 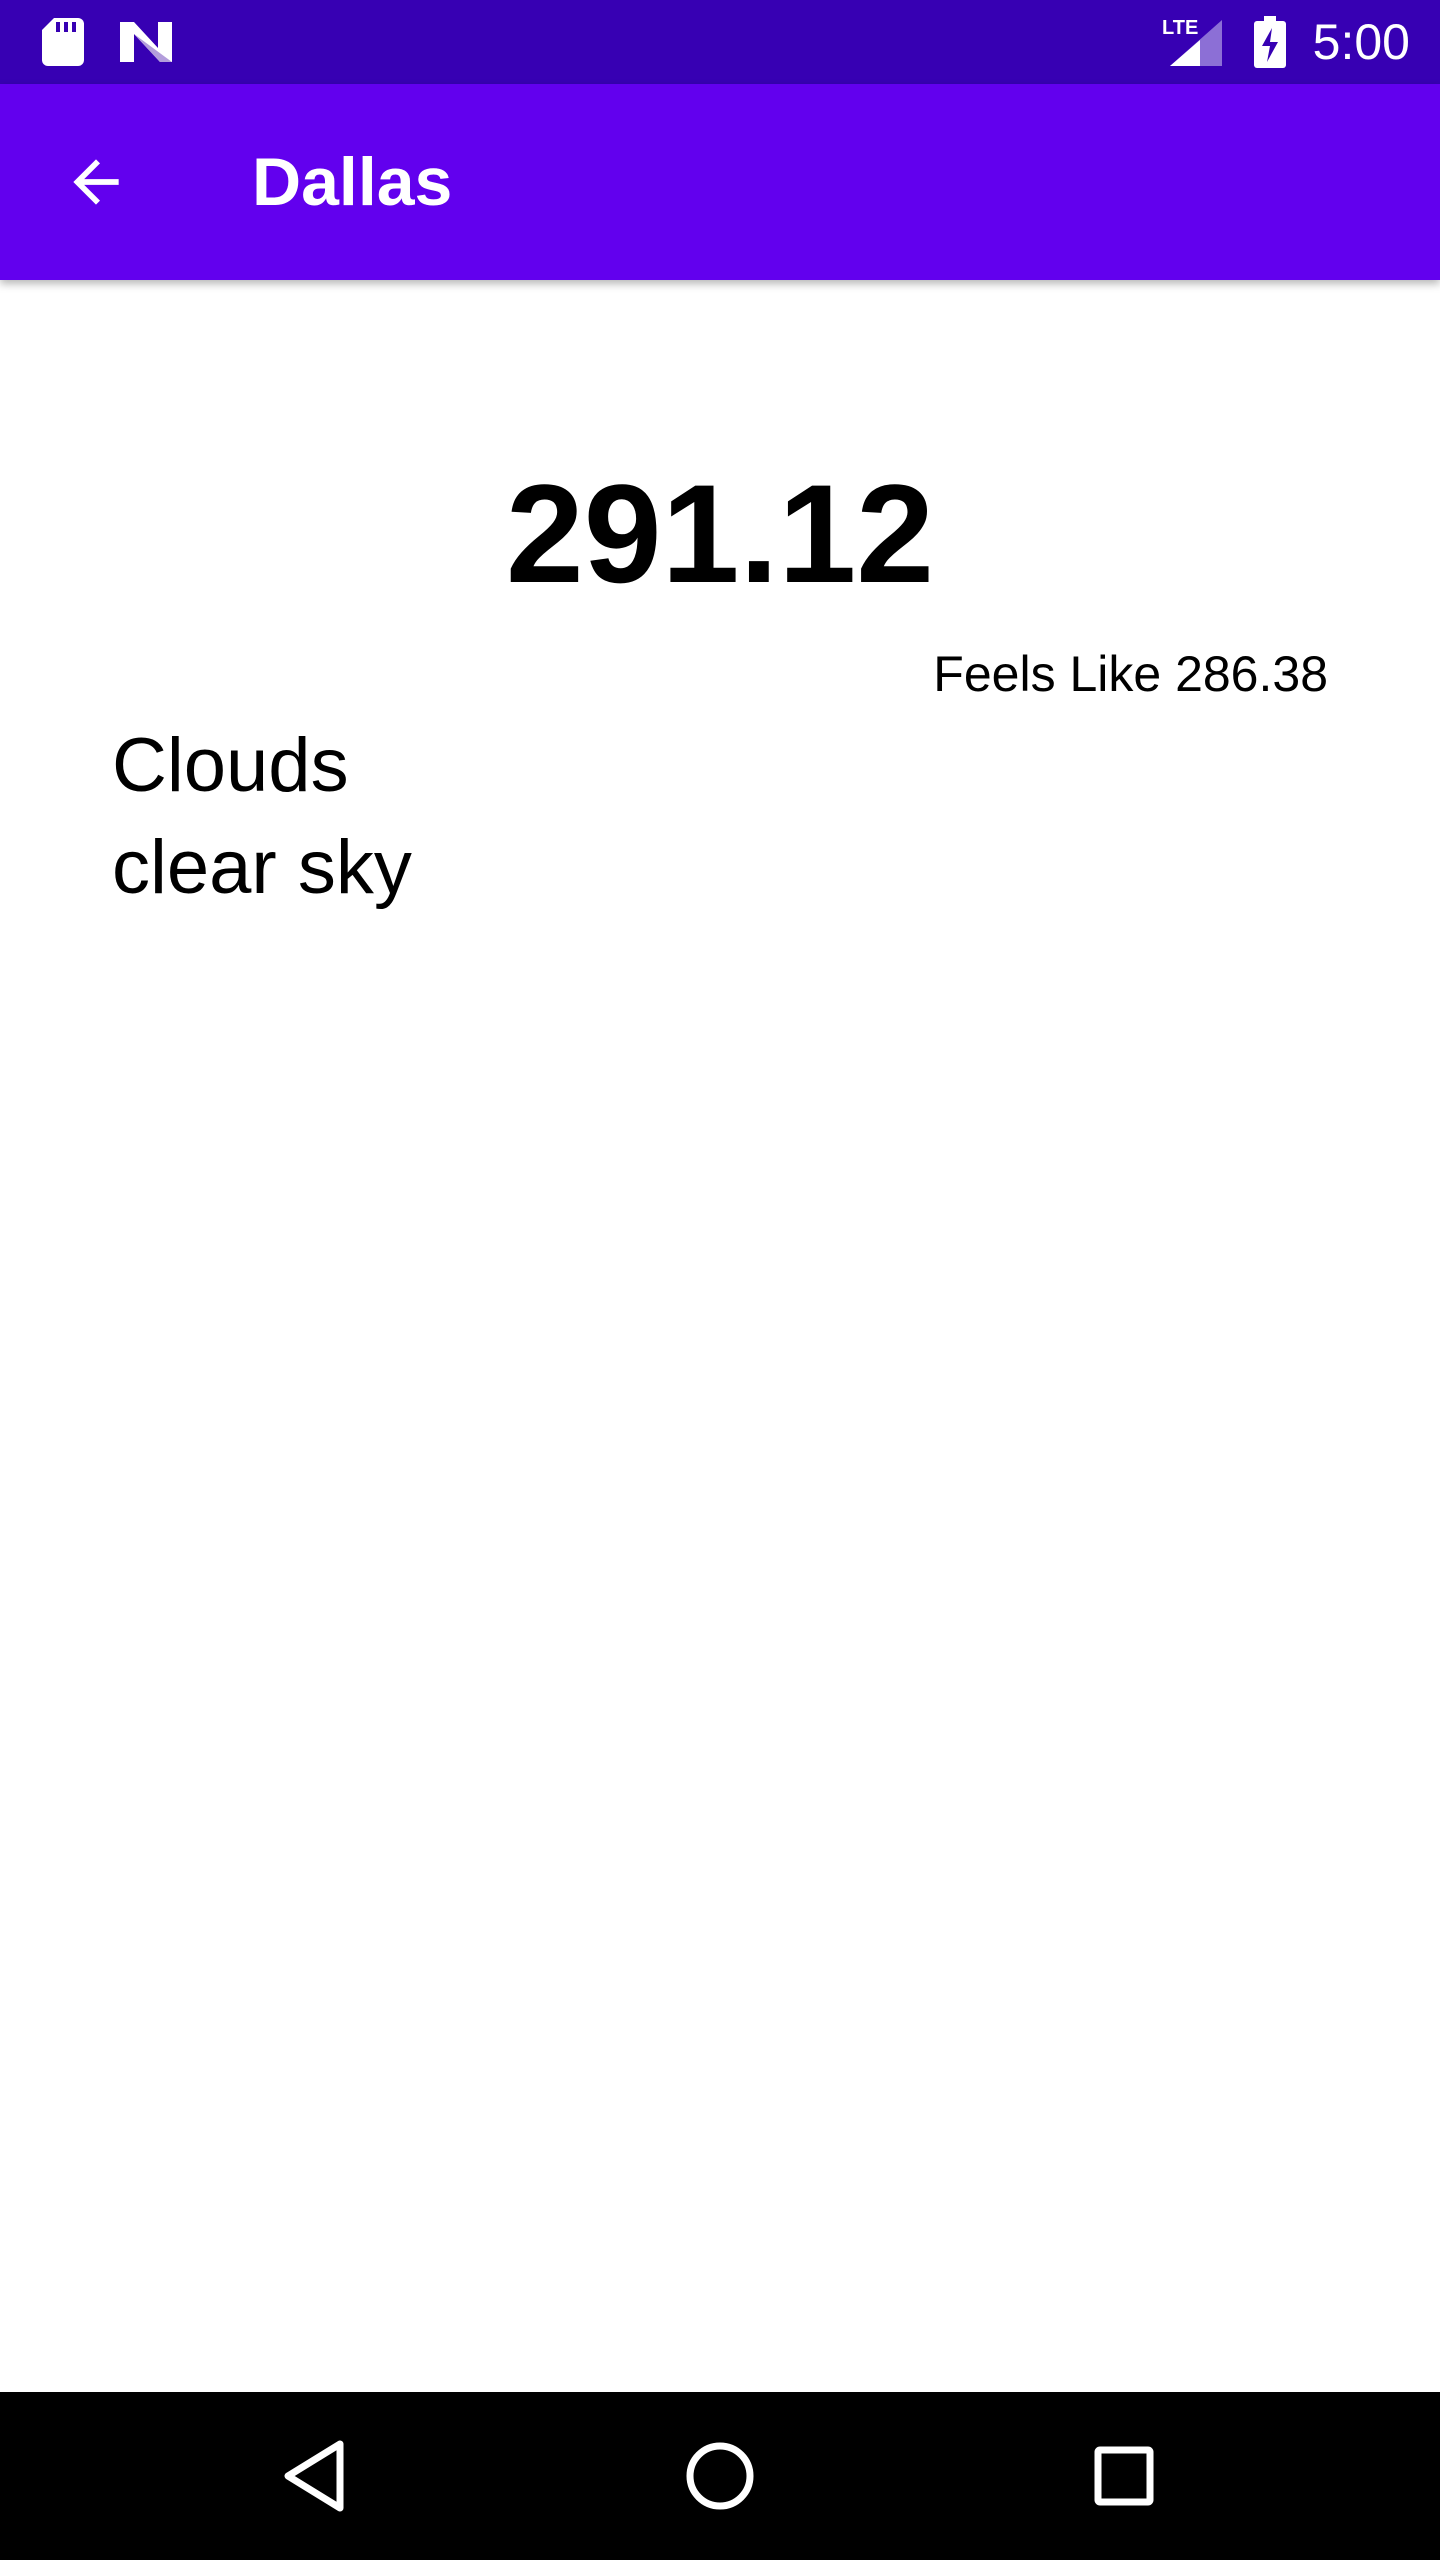 I want to click on nav-recents-button, so click(x=1124, y=2476).